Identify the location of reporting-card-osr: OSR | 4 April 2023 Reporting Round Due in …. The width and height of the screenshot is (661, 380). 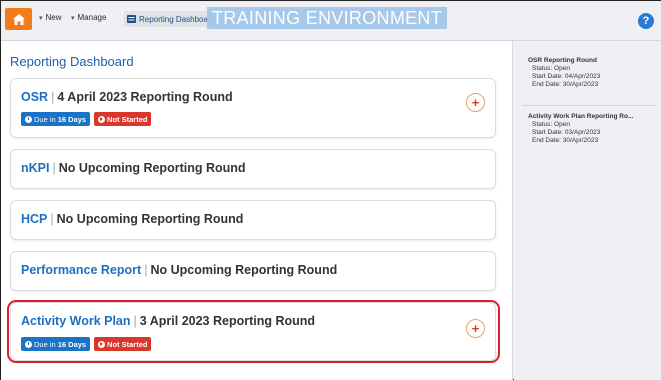
(253, 108).